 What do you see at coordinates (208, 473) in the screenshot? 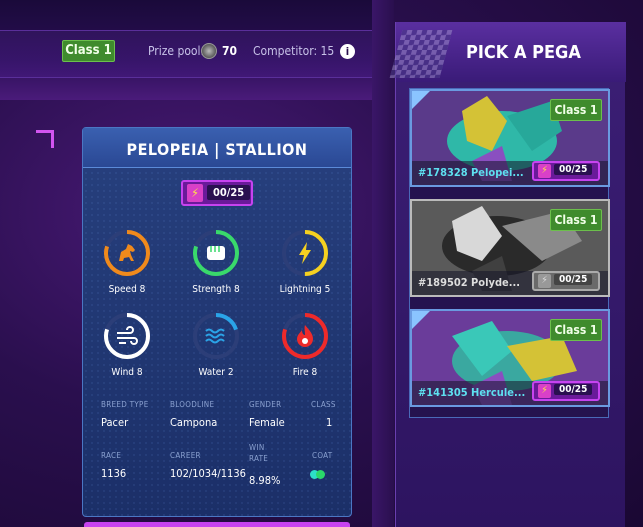
I see `career-value: 102/1034/1136` at bounding box center [208, 473].